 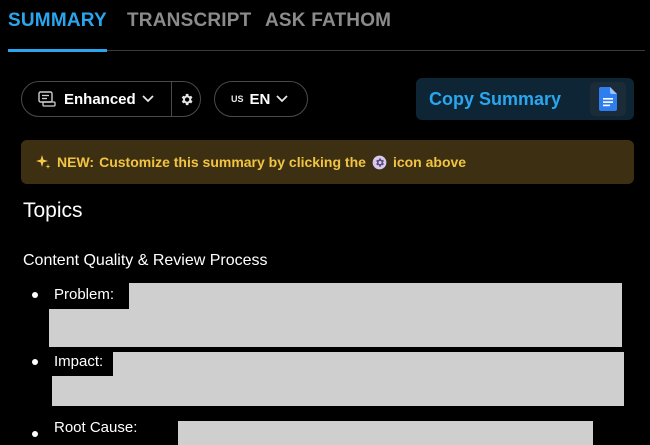 What do you see at coordinates (237, 99) in the screenshot?
I see `us-flag-icon: US` at bounding box center [237, 99].